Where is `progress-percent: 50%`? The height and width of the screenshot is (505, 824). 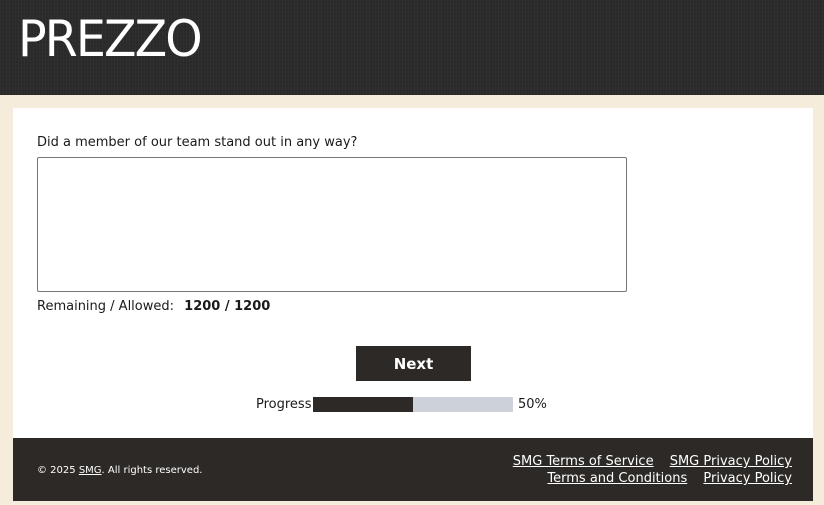
progress-percent: 50% is located at coordinates (532, 404).